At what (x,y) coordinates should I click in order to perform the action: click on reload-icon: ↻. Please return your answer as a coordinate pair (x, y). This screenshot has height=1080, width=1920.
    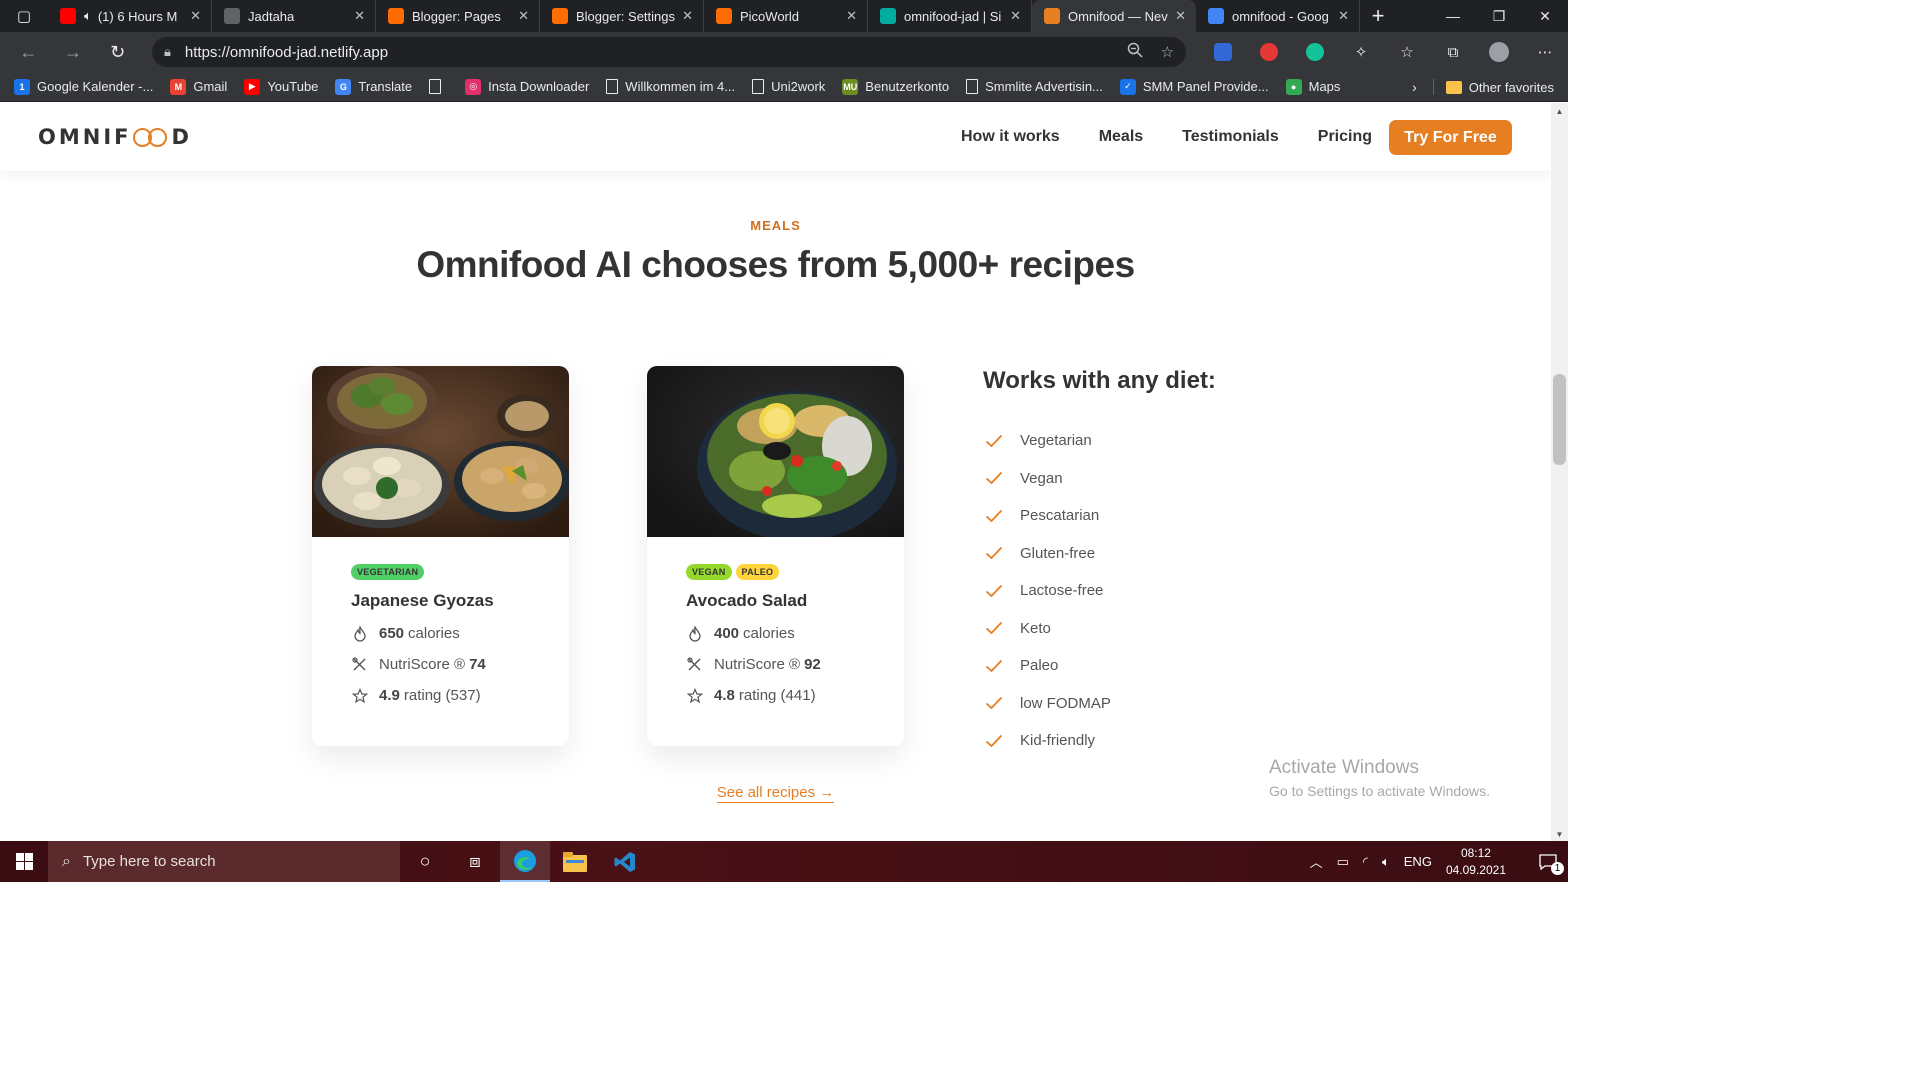
    Looking at the image, I should click on (117, 52).